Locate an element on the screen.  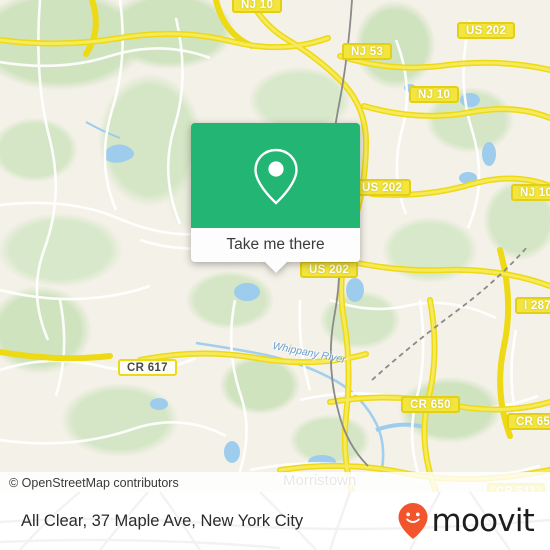
road-shield-cr-650-right: CR 650 is located at coordinates (528, 421).